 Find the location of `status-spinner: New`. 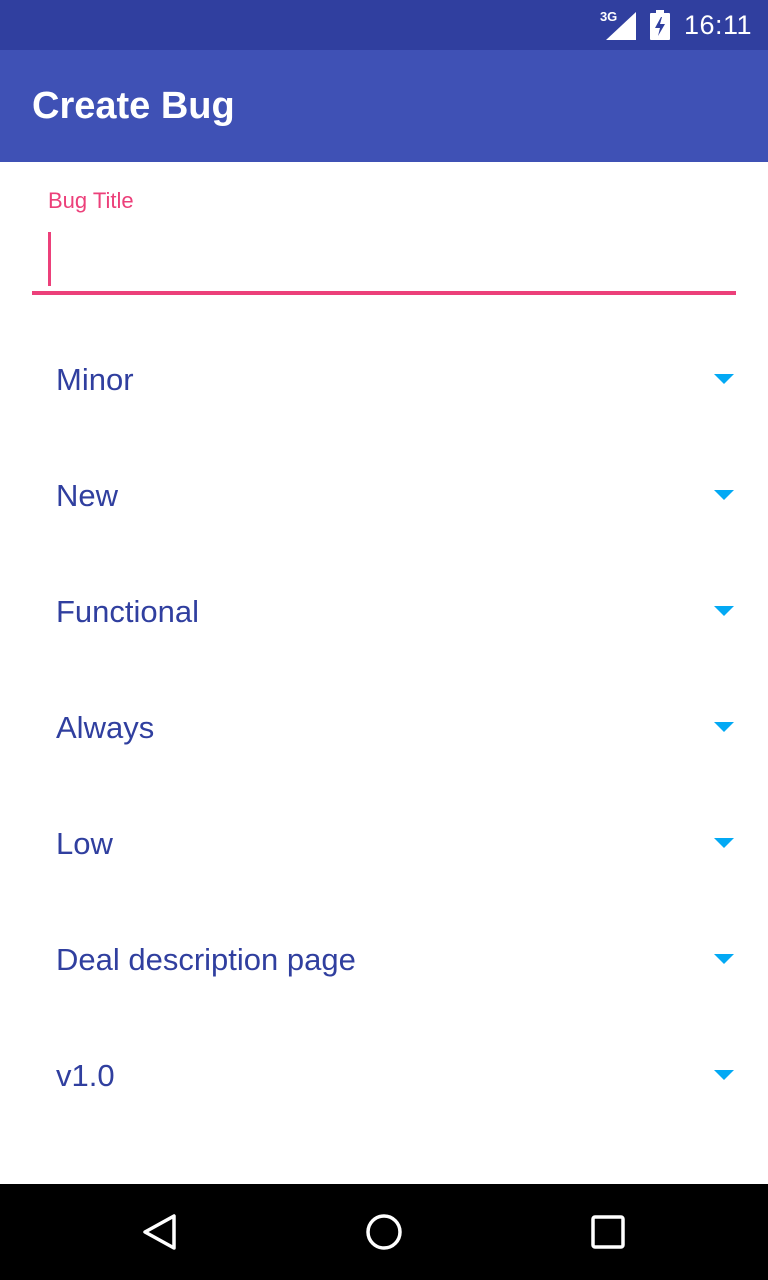

status-spinner: New is located at coordinates (384, 496).